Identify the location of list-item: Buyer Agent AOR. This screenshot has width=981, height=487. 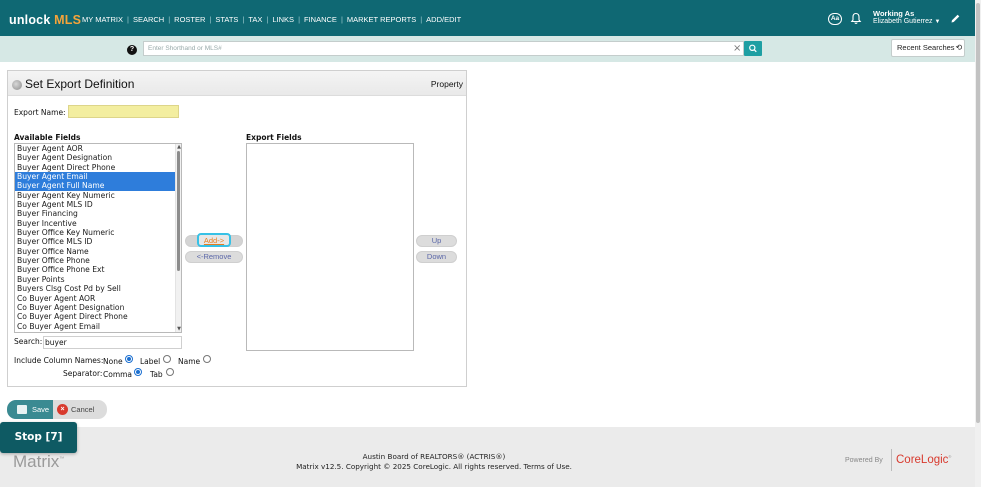
(98, 148).